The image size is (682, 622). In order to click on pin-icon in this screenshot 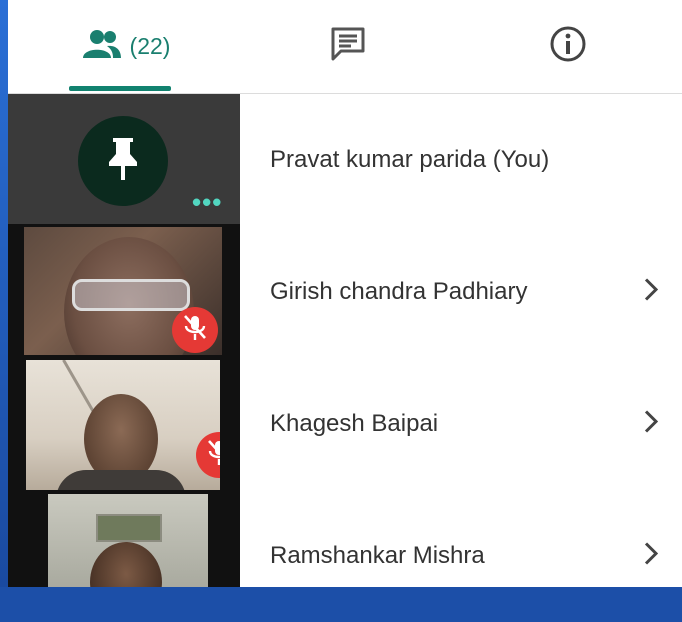, I will do `click(123, 161)`.